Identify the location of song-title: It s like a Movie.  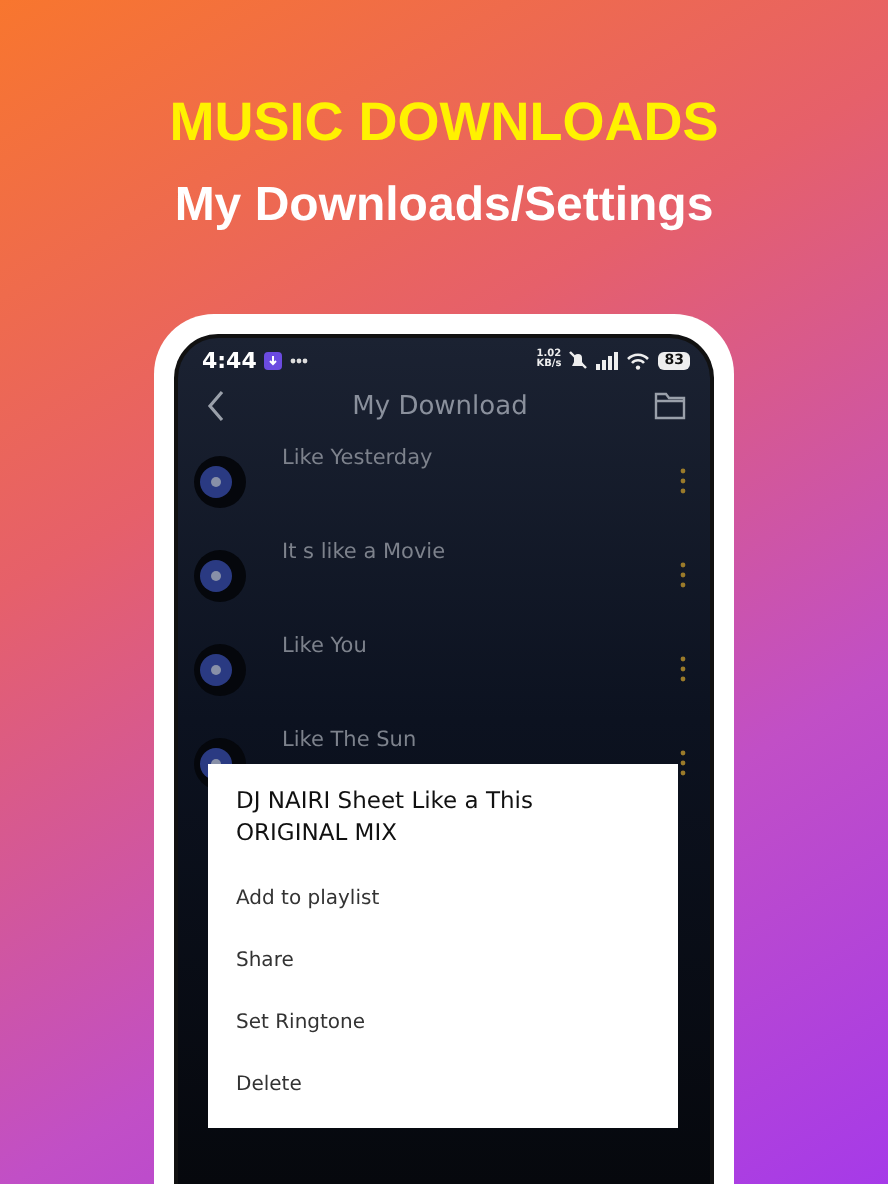
(463, 552).